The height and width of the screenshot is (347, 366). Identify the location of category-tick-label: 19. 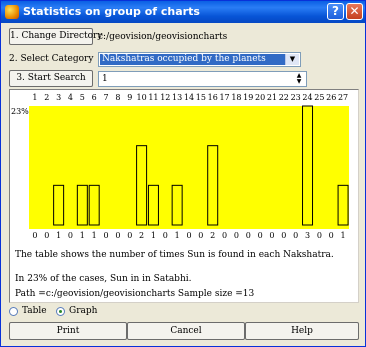
(248, 97).